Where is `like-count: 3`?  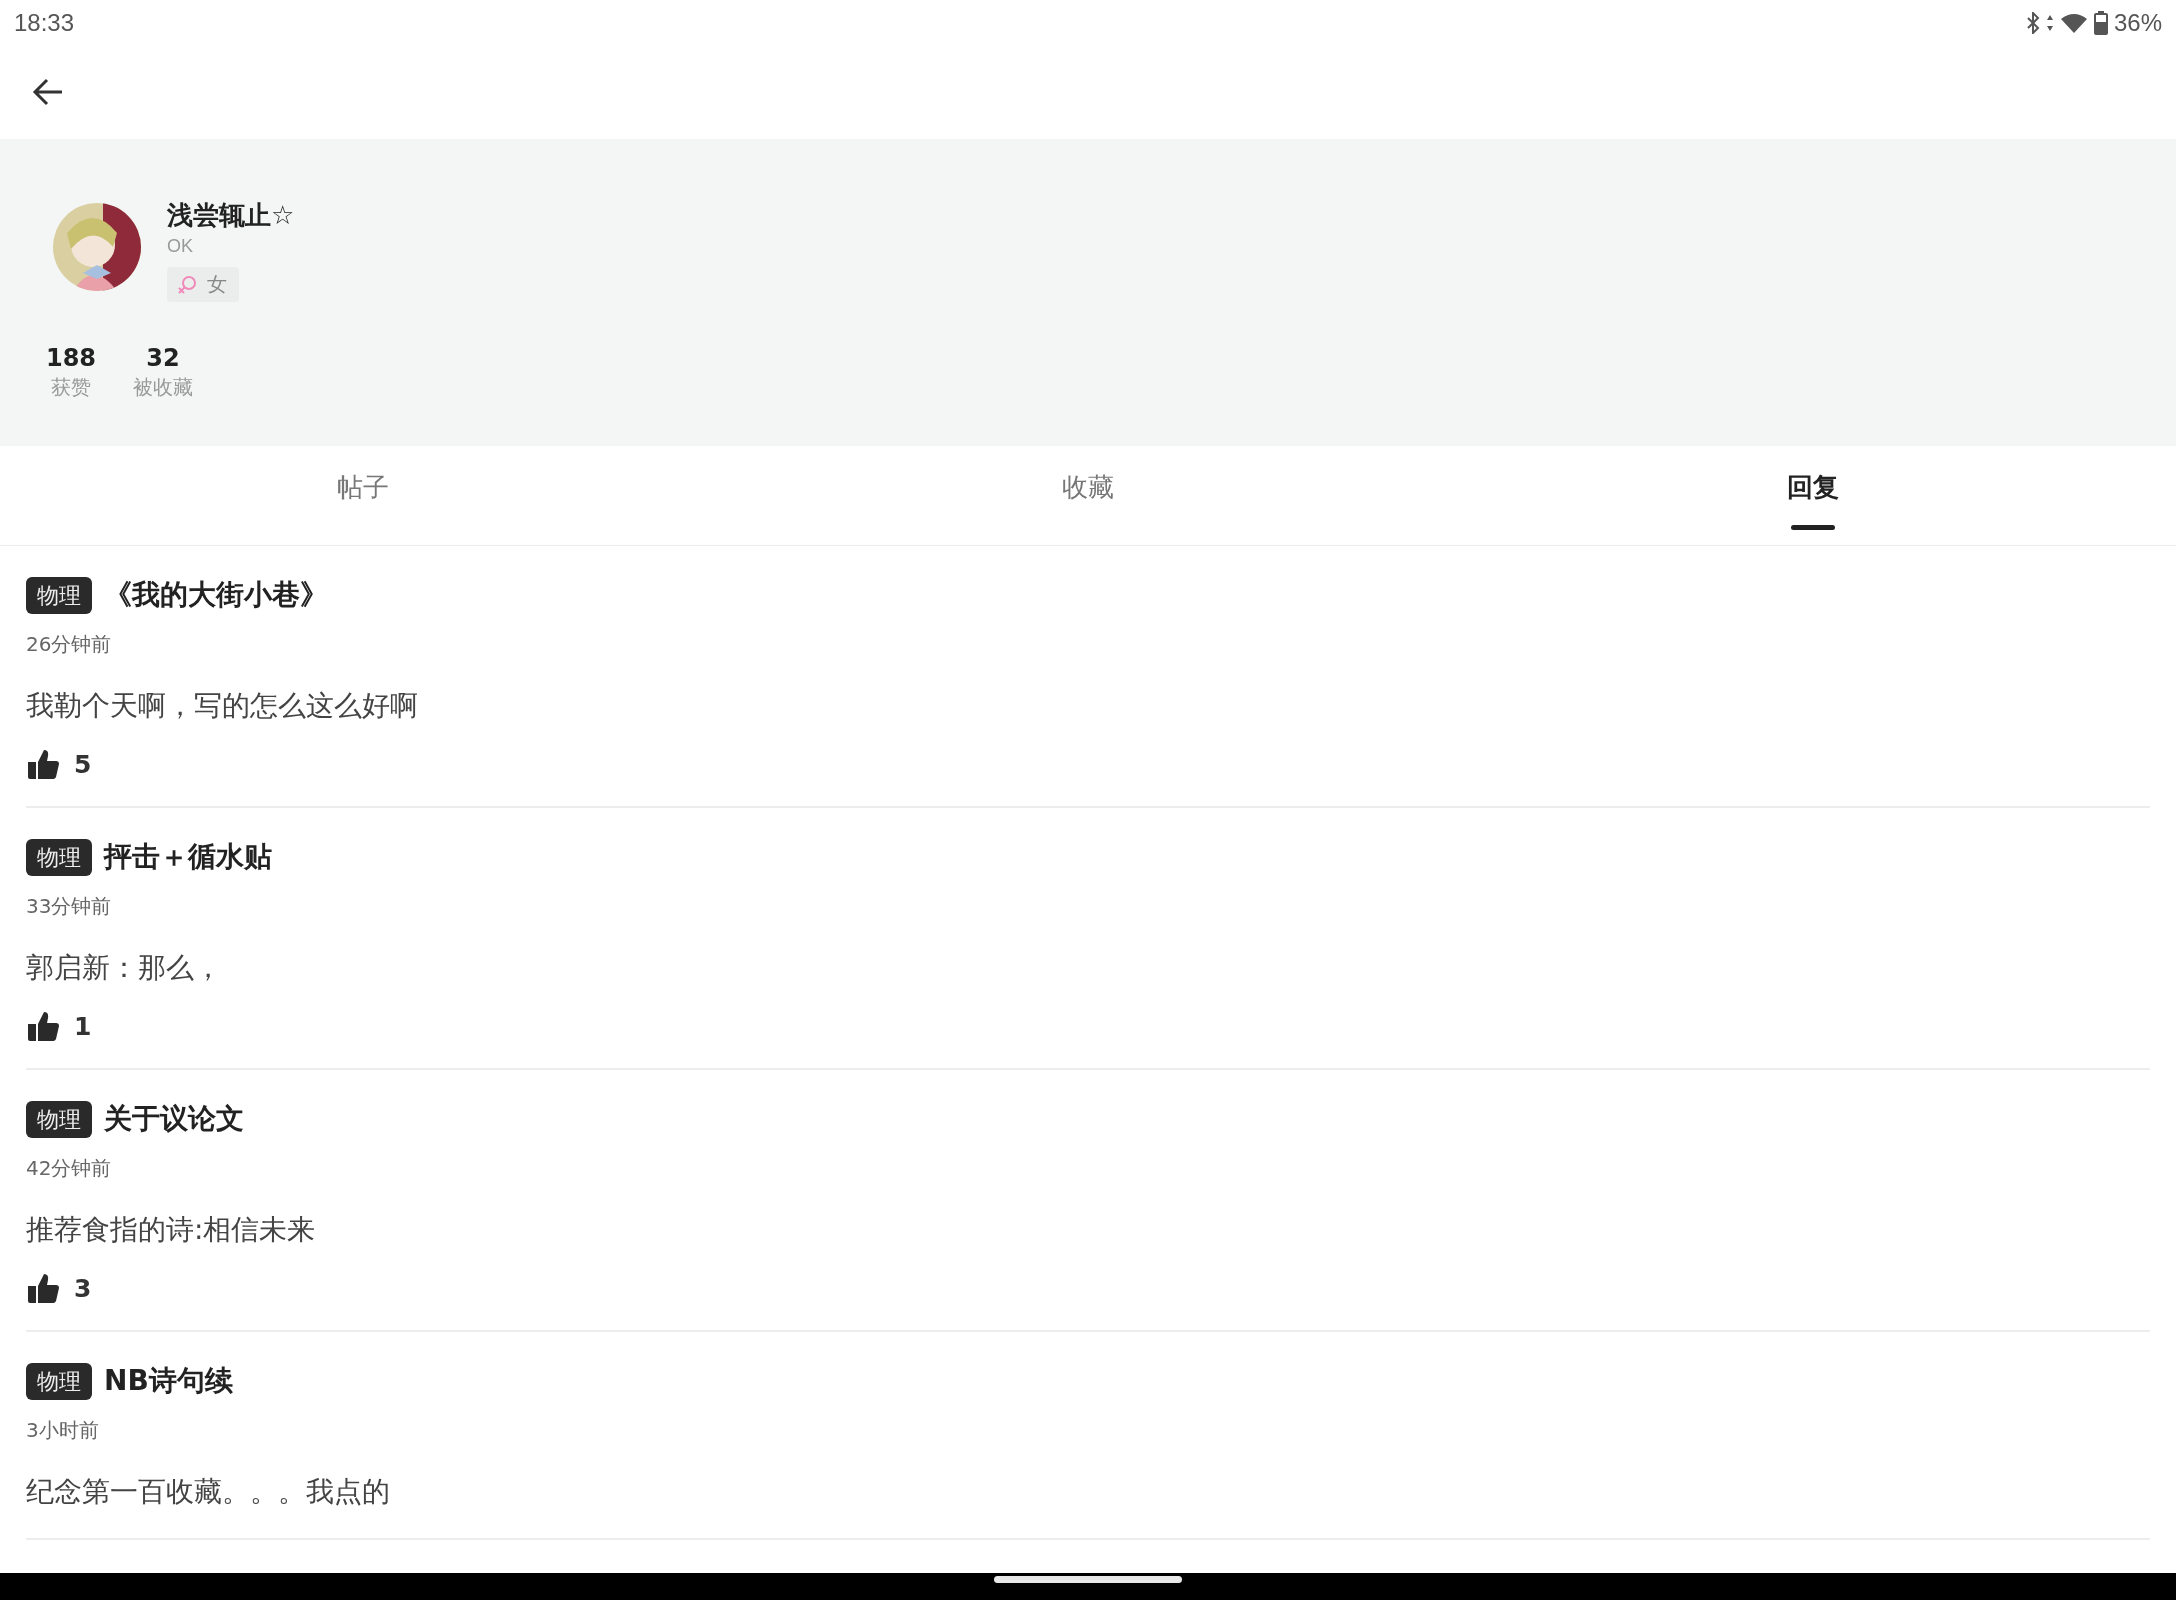
like-count: 3 is located at coordinates (83, 1288).